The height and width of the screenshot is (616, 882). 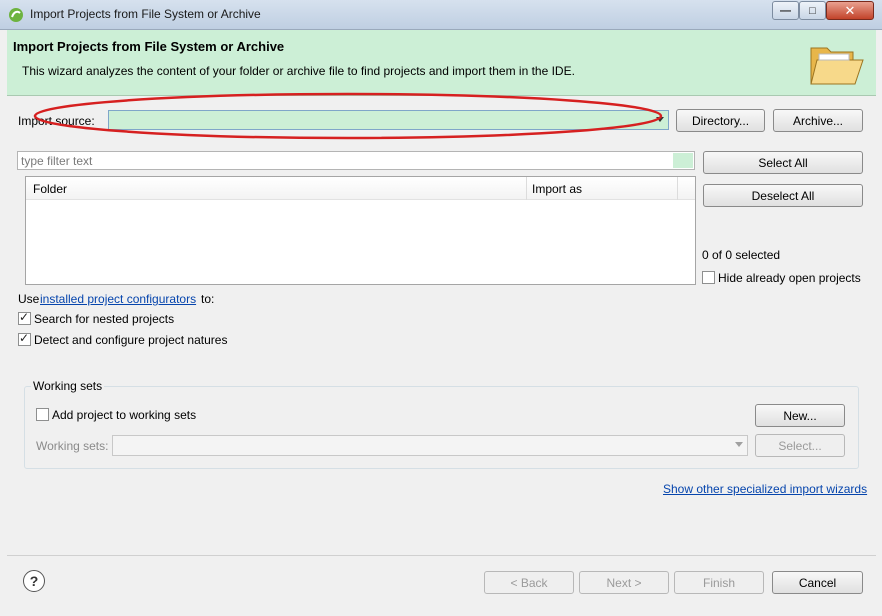 I want to click on column-import-as: Import as, so click(x=557, y=189).